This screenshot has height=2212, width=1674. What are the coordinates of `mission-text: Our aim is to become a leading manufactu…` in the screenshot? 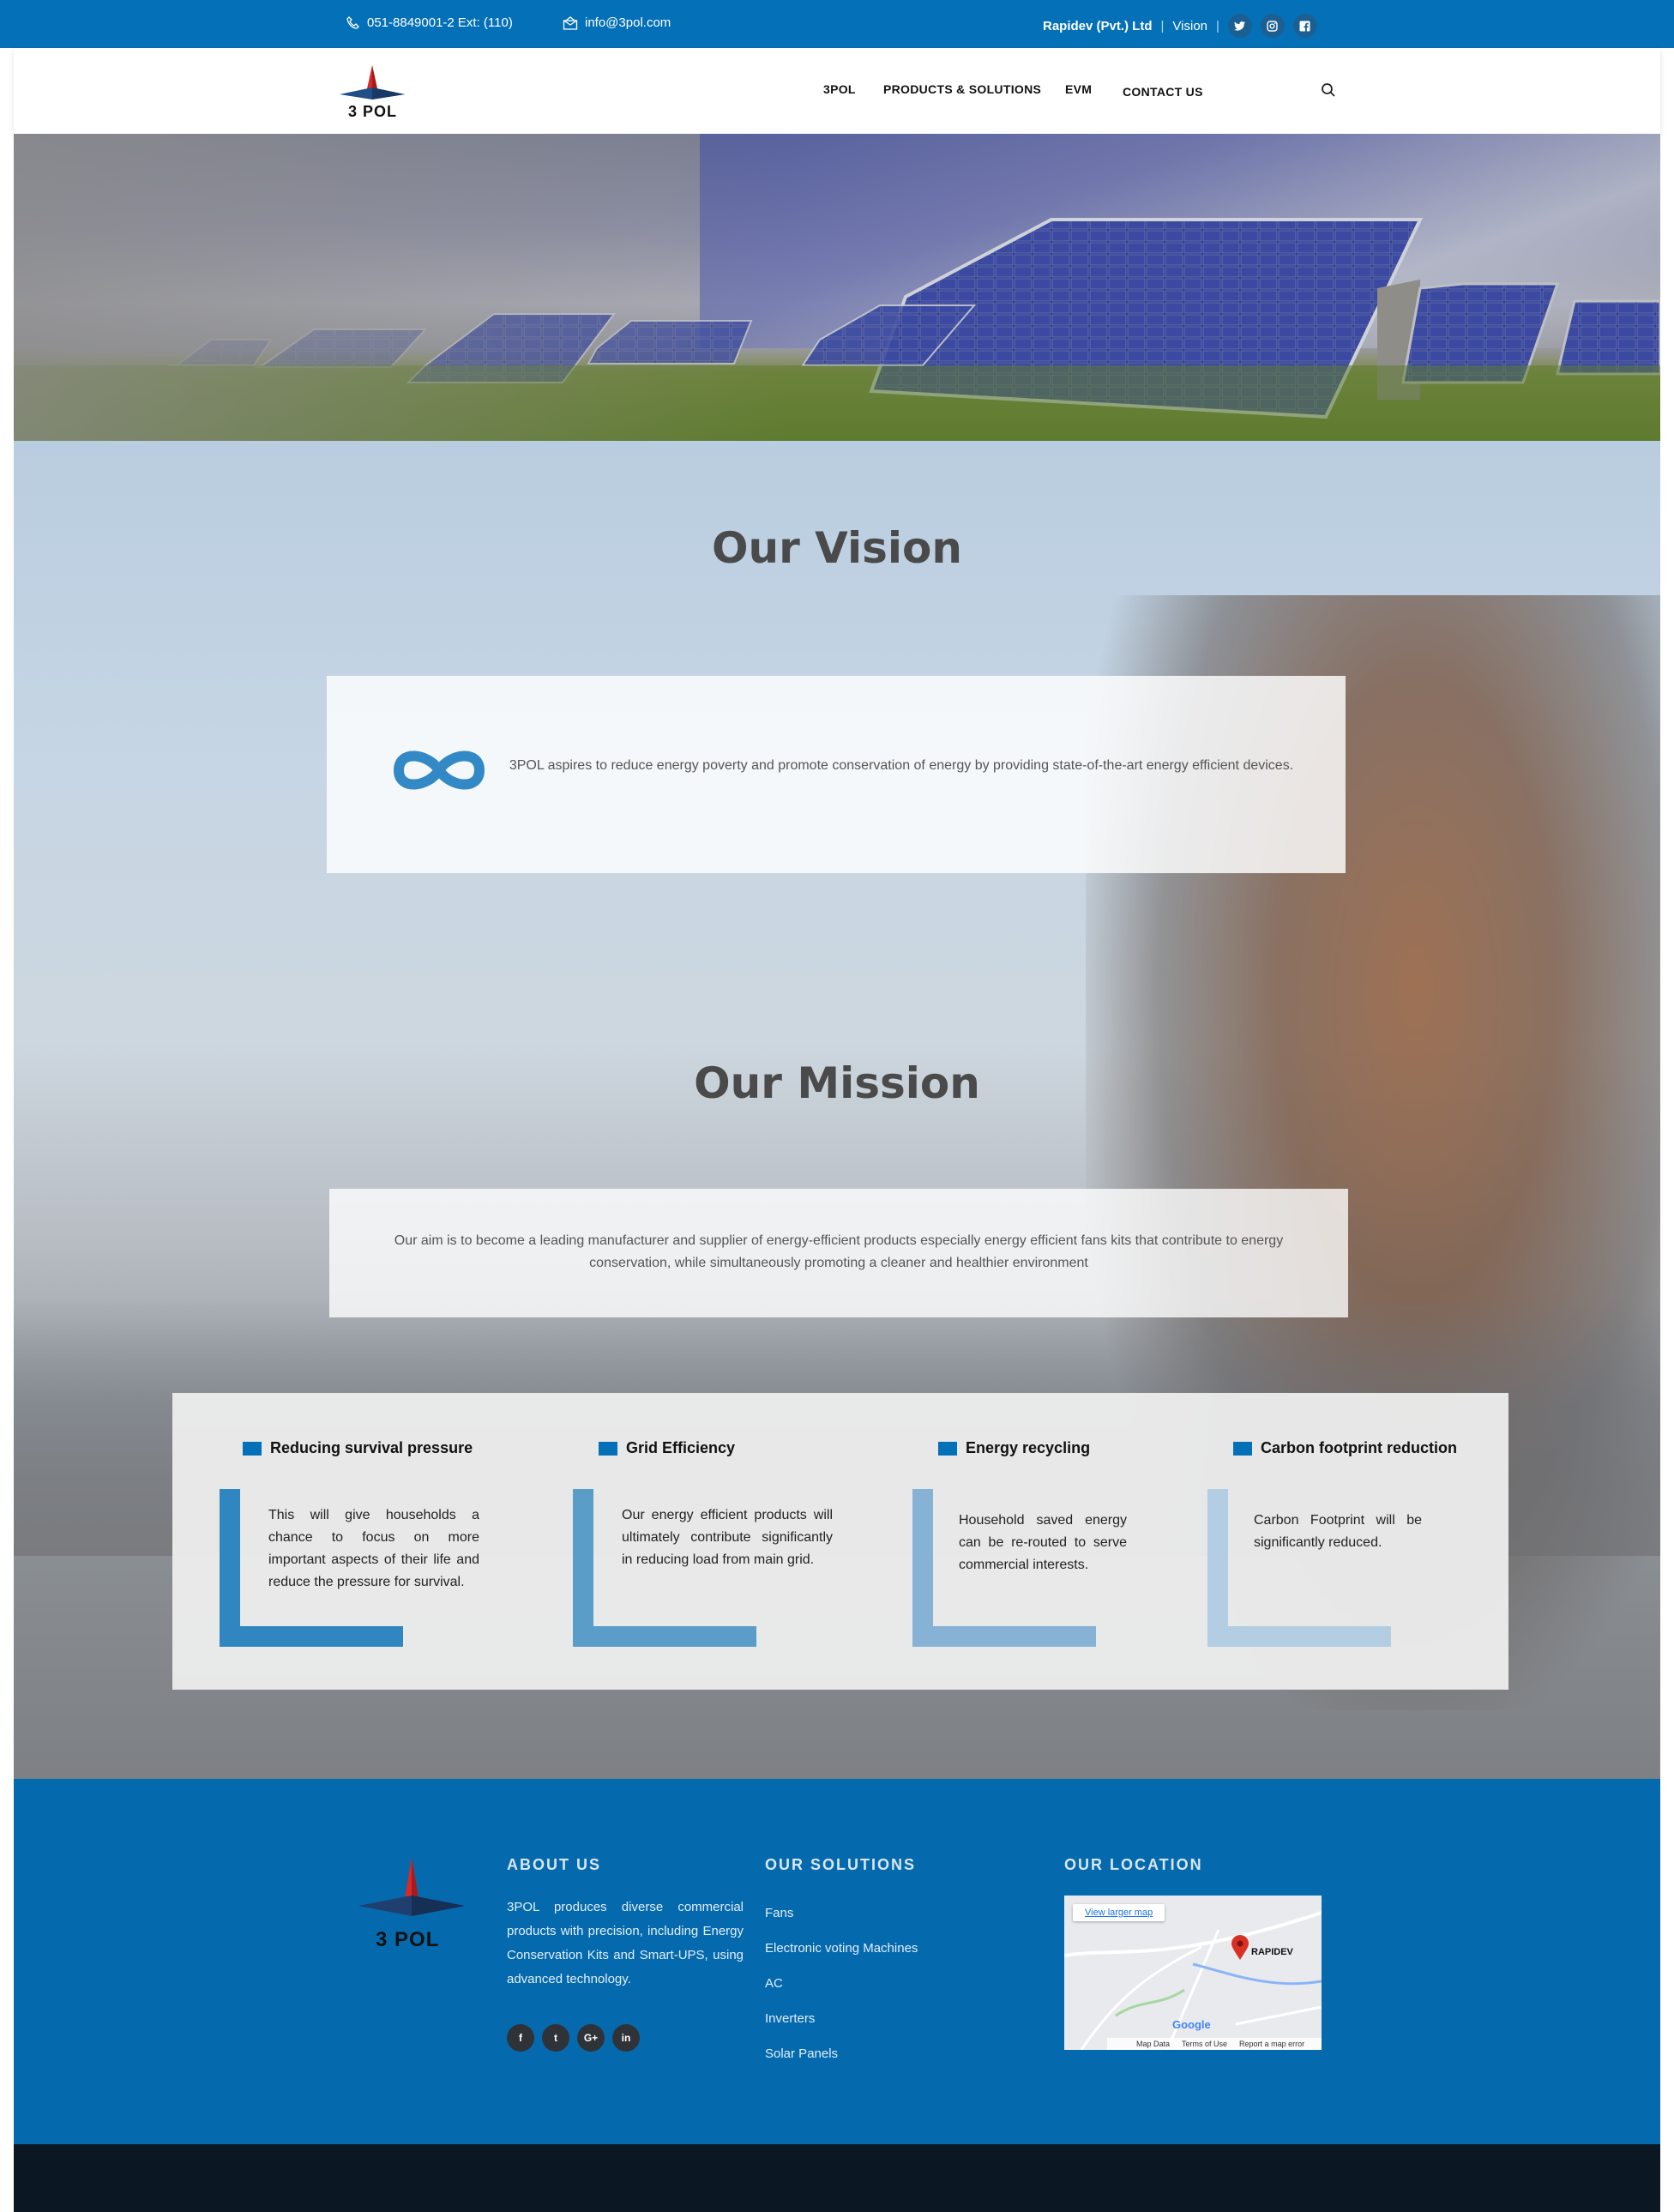 It's located at (839, 1251).